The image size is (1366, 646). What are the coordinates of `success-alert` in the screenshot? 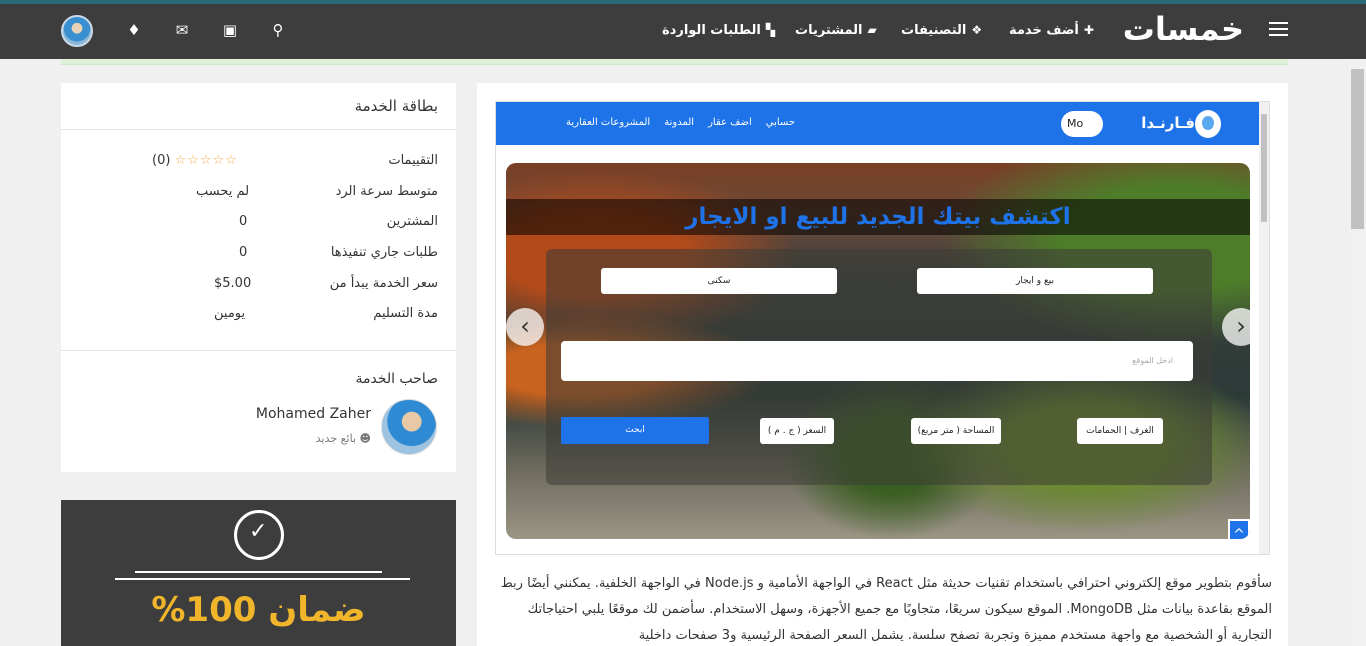 It's located at (674, 62).